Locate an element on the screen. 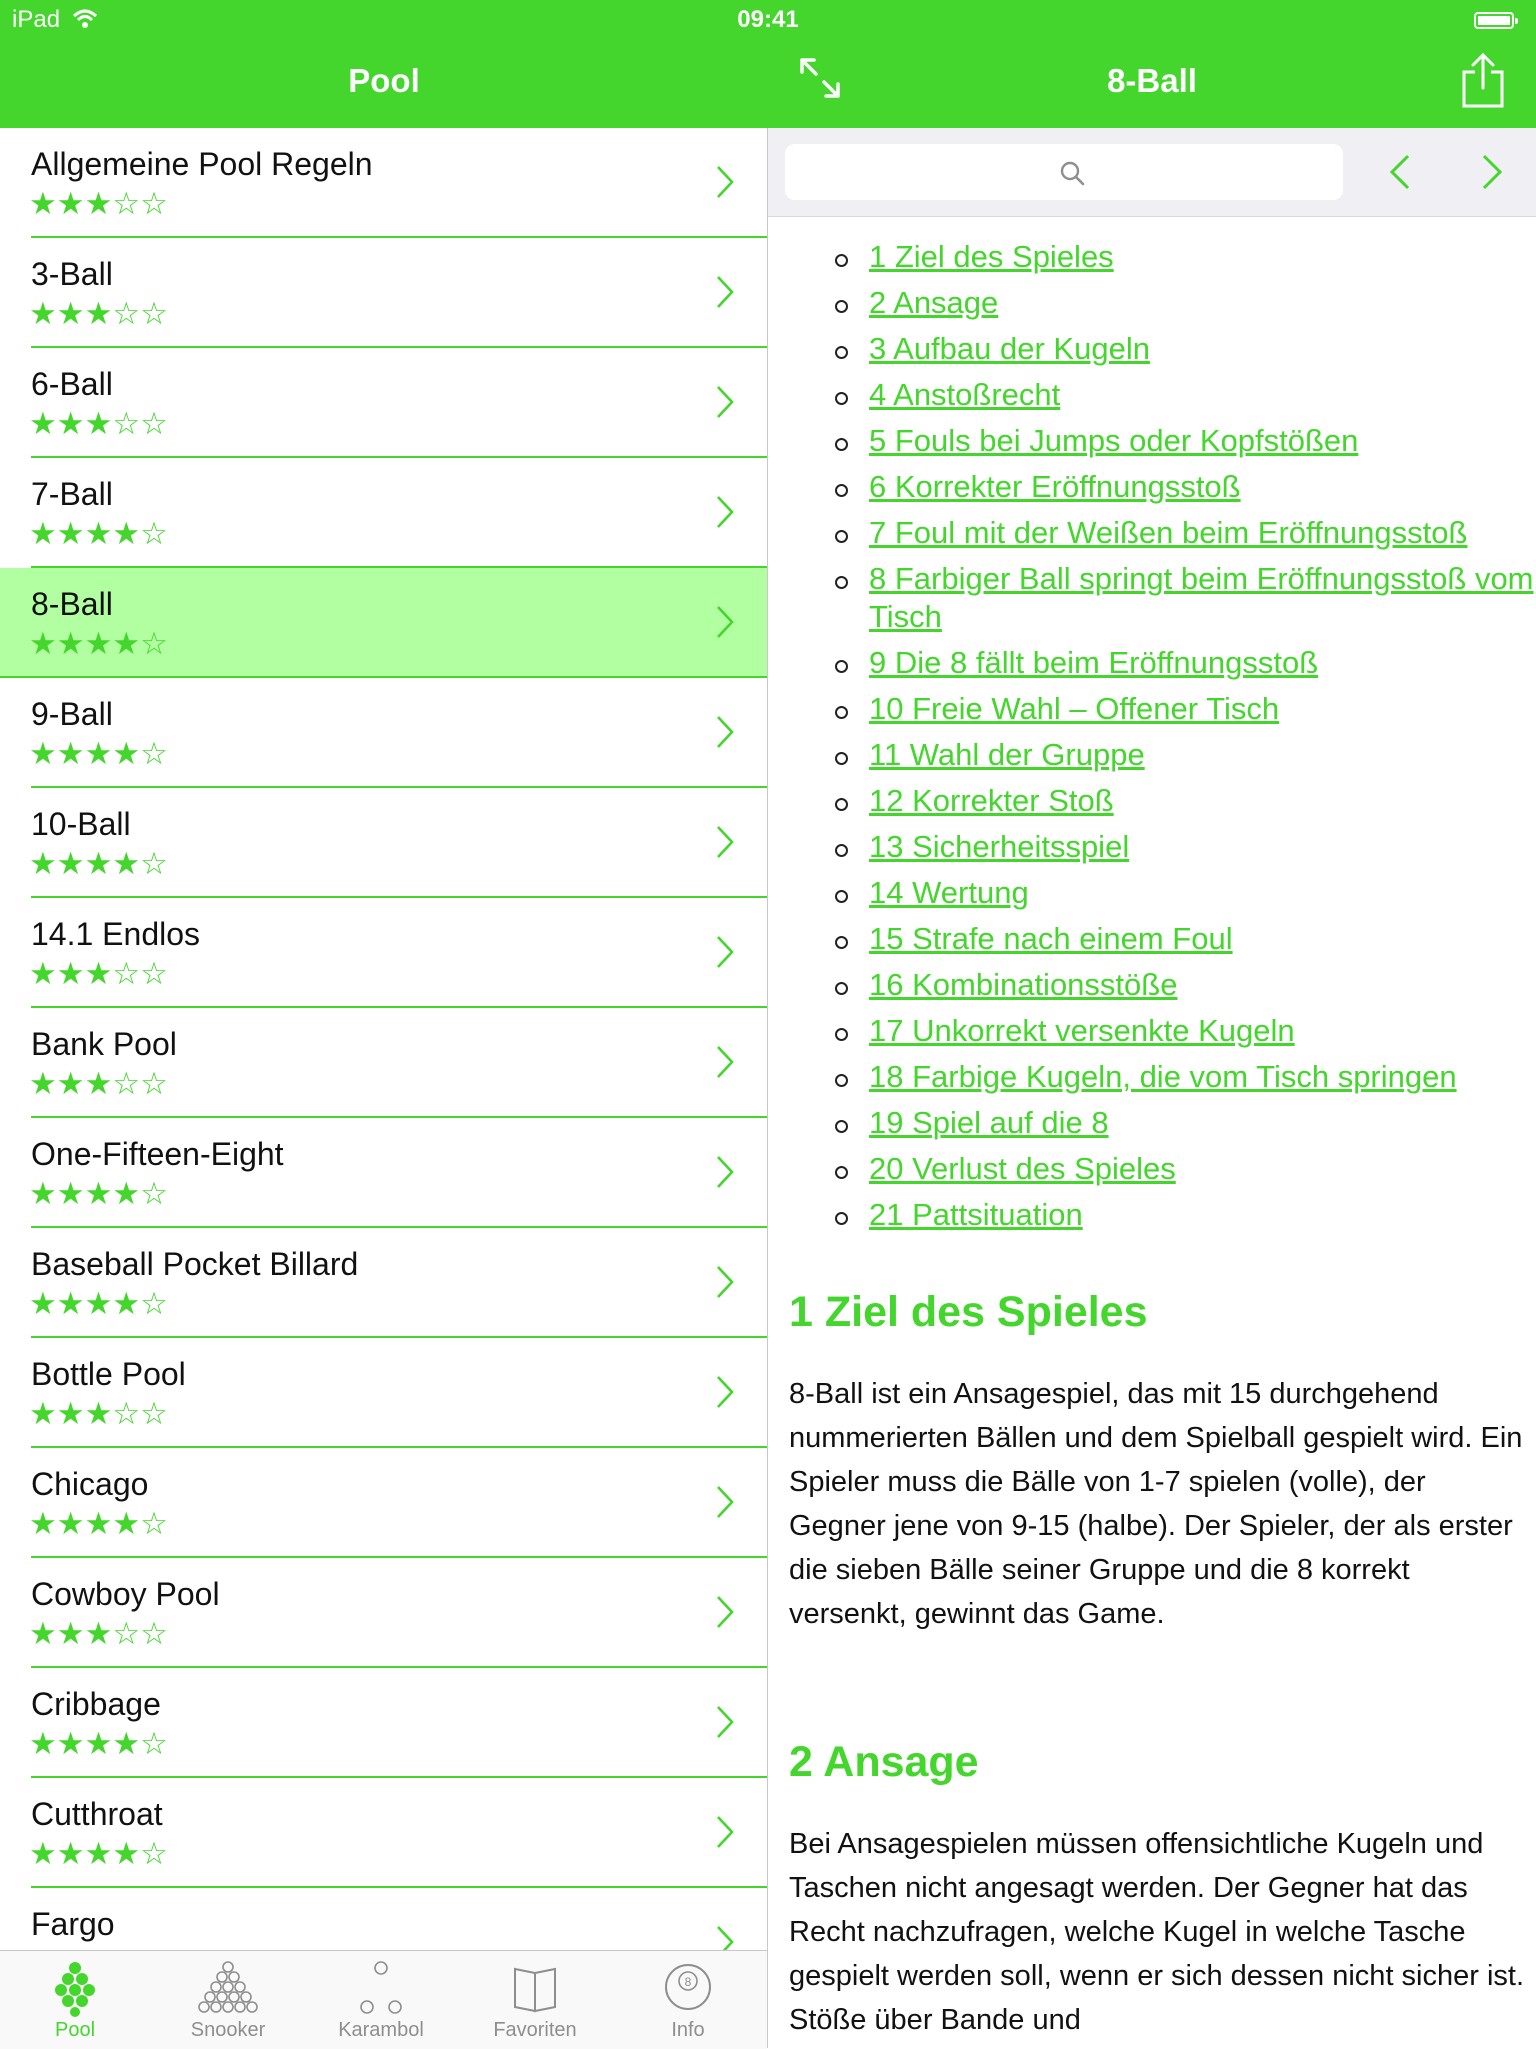  toc-item: 6 Korrekter Eröffnungsstoß is located at coordinates (1152, 487).